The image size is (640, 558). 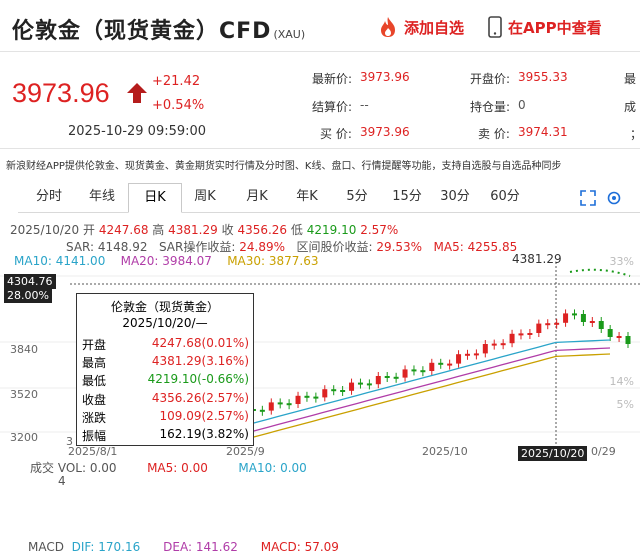 I want to click on right-label-2: 14%, so click(x=621, y=381).